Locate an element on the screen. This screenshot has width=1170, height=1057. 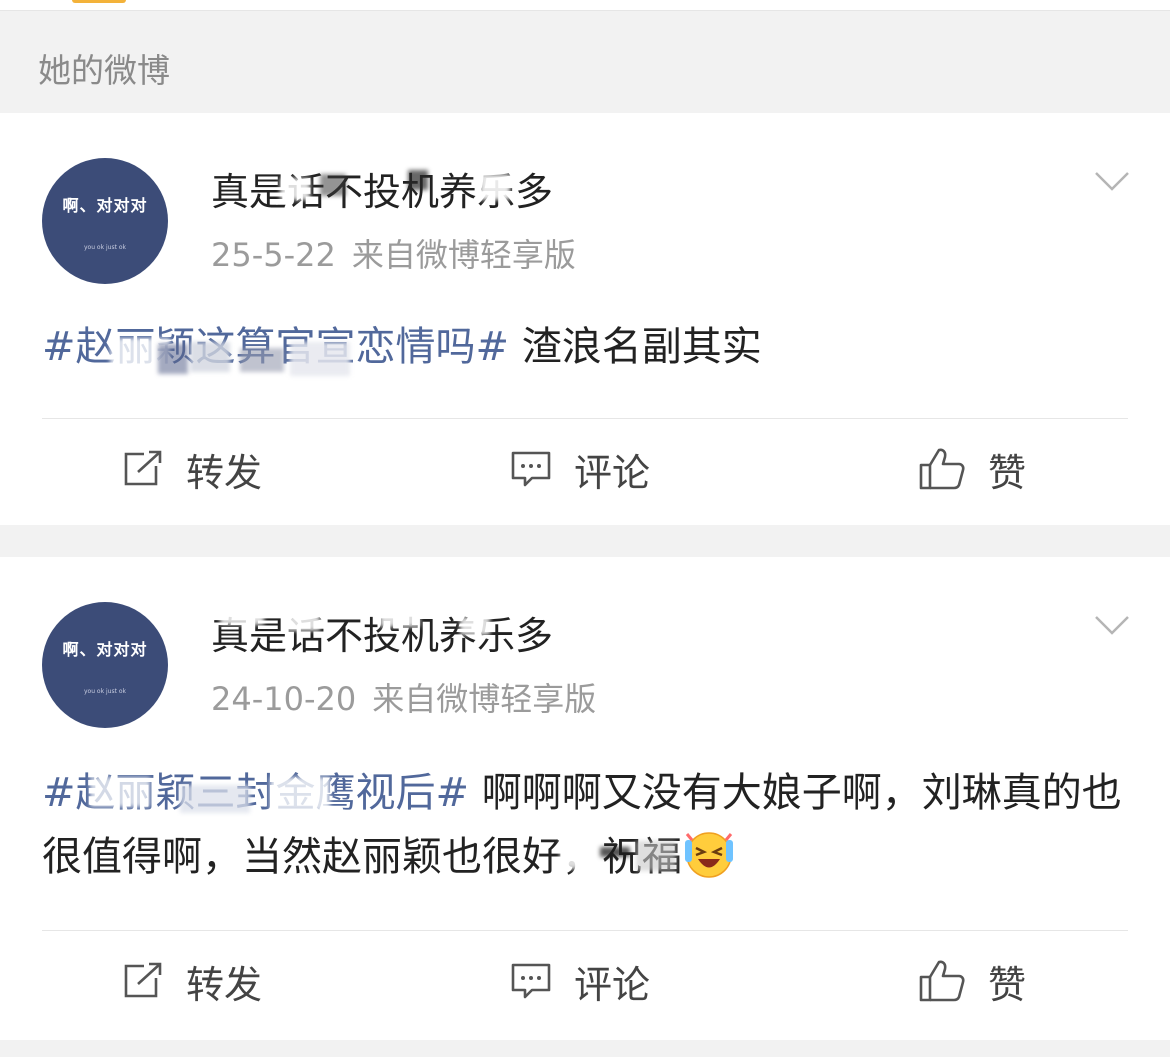
post-date: 25-5-22 is located at coordinates (273, 255).